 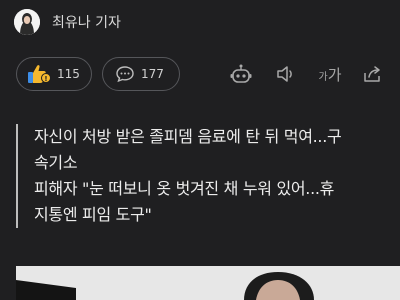 What do you see at coordinates (93, 214) in the screenshot?
I see `subheadline-line-4: 지통엔 피임 도구"` at bounding box center [93, 214].